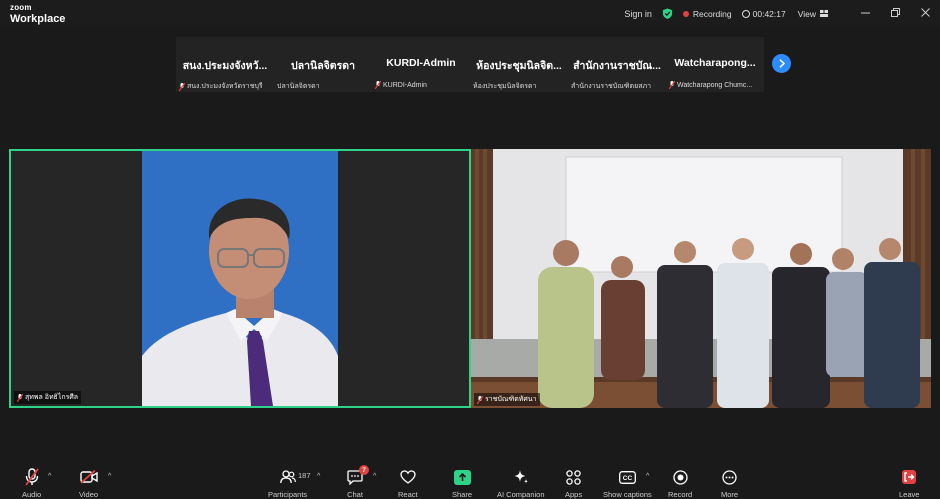 This screenshot has height=499, width=940. What do you see at coordinates (909, 494) in the screenshot?
I see `leave-label: Leave` at bounding box center [909, 494].